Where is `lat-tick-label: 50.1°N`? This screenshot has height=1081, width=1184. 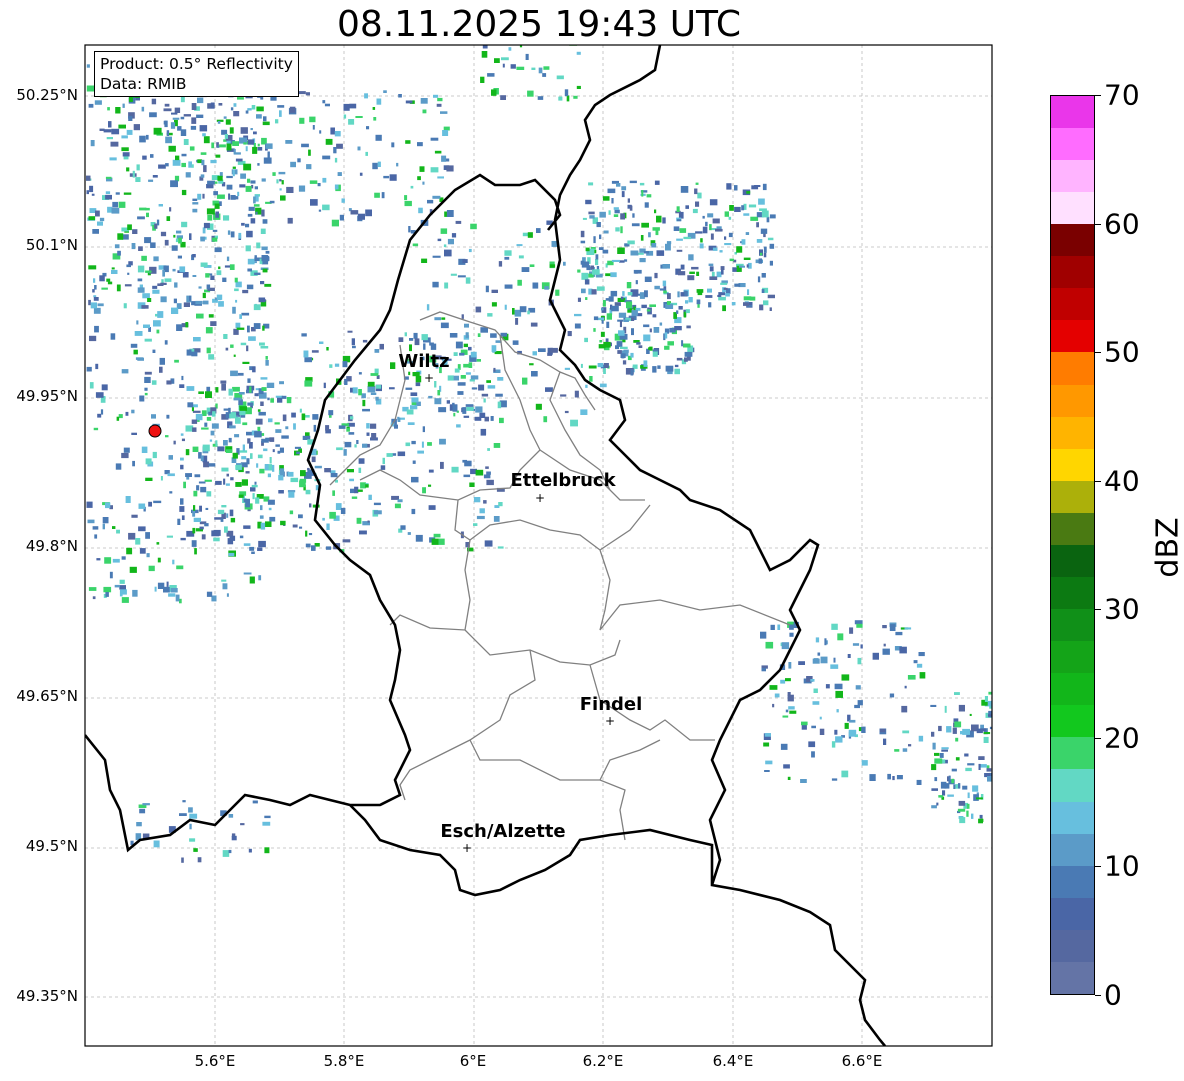 lat-tick-label: 50.1°N is located at coordinates (51, 245).